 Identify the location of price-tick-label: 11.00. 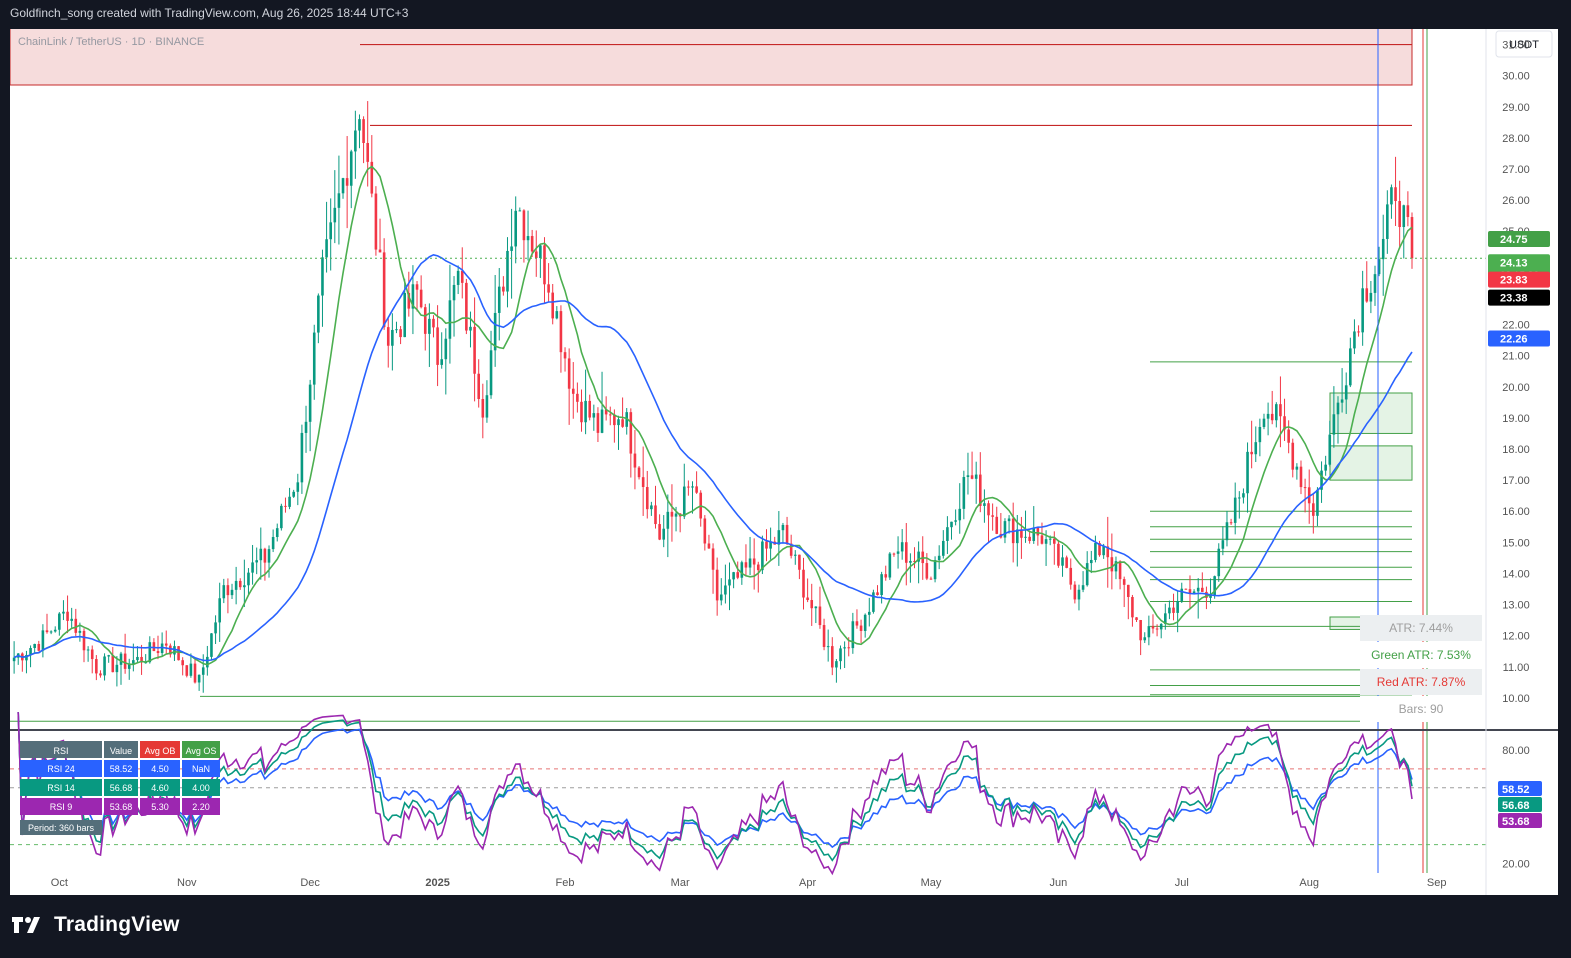
(1516, 668).